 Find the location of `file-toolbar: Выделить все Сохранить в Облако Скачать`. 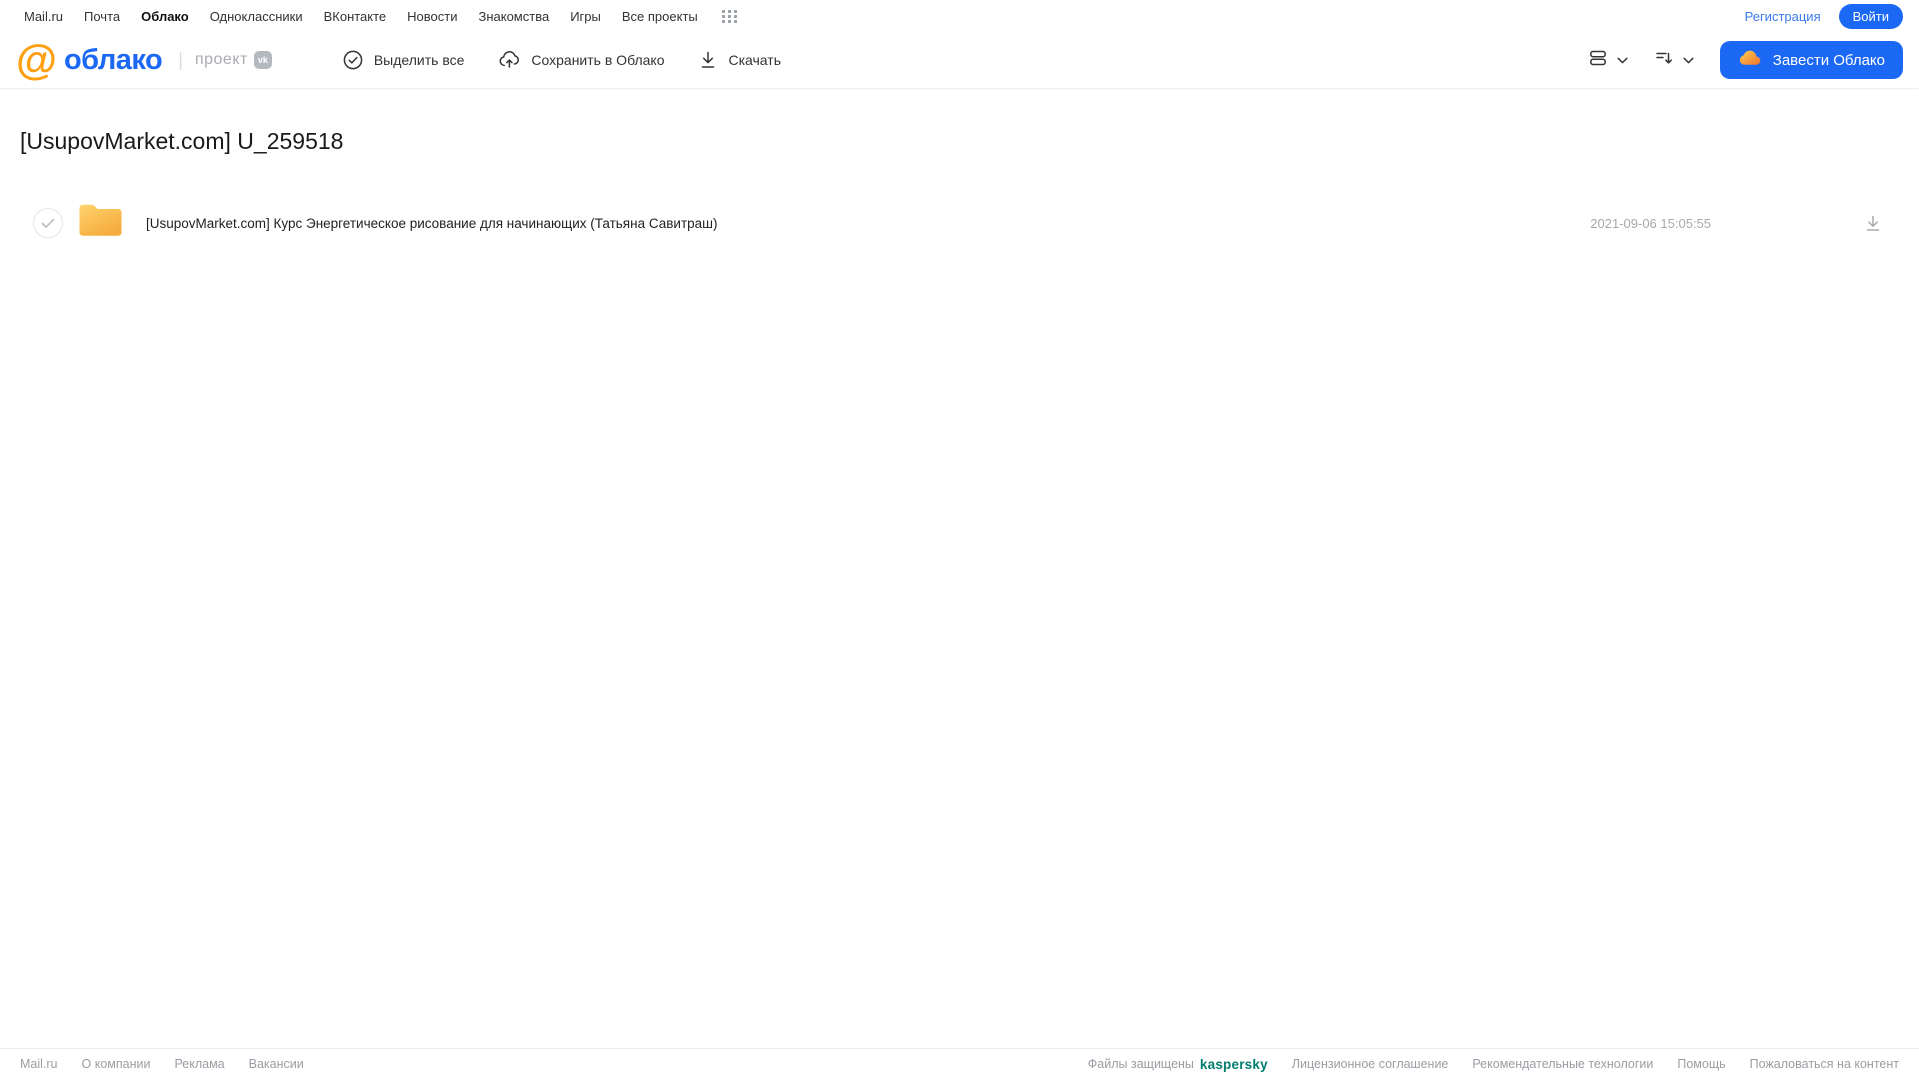

file-toolbar: Выделить все Сохранить в Облако Скачать is located at coordinates (561, 60).